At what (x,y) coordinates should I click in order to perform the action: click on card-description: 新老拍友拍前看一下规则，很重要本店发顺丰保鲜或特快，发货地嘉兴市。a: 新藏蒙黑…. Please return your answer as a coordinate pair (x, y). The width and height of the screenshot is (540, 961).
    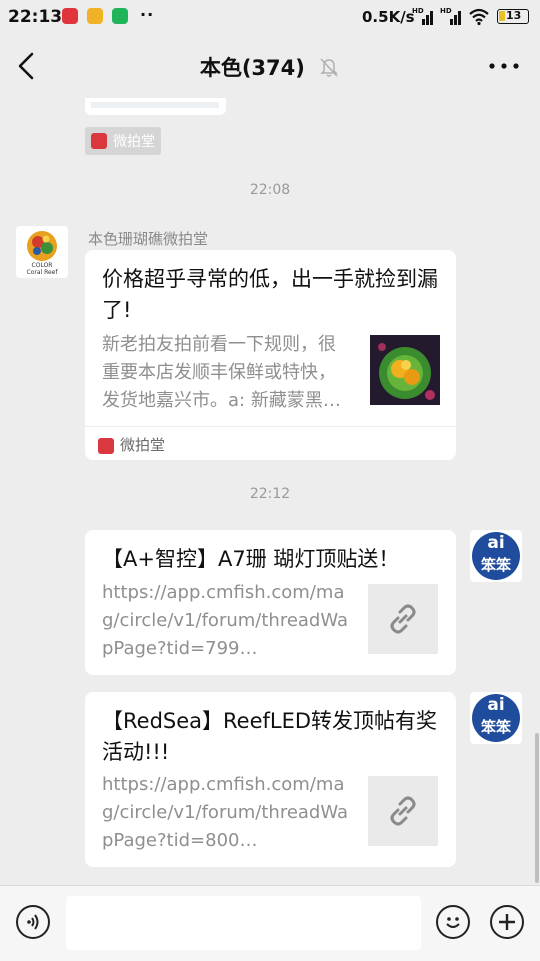
    Looking at the image, I should click on (221, 372).